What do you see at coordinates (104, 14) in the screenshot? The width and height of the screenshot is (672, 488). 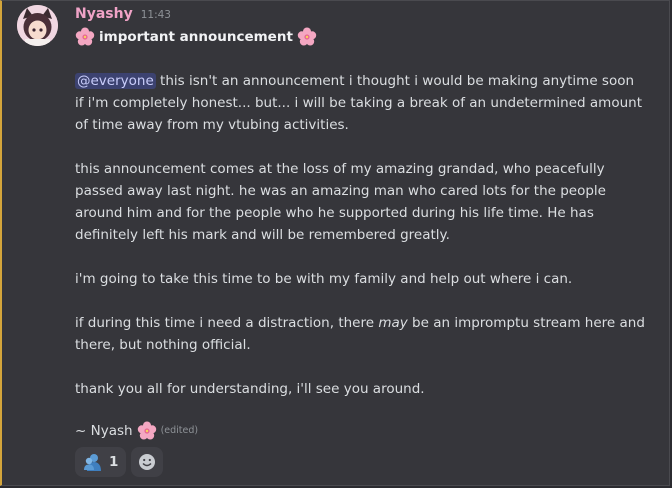 I see `username: Nyashy` at bounding box center [104, 14].